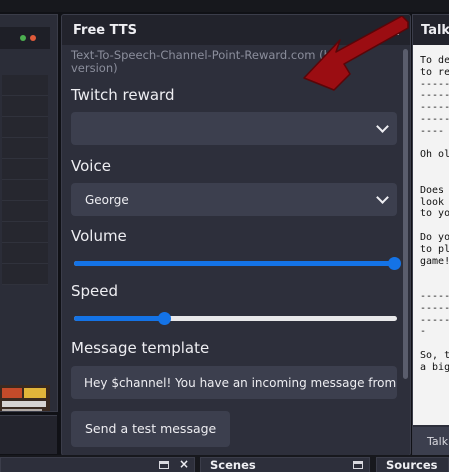 The image size is (449, 472). I want to click on speed-label: Speed, so click(95, 291).